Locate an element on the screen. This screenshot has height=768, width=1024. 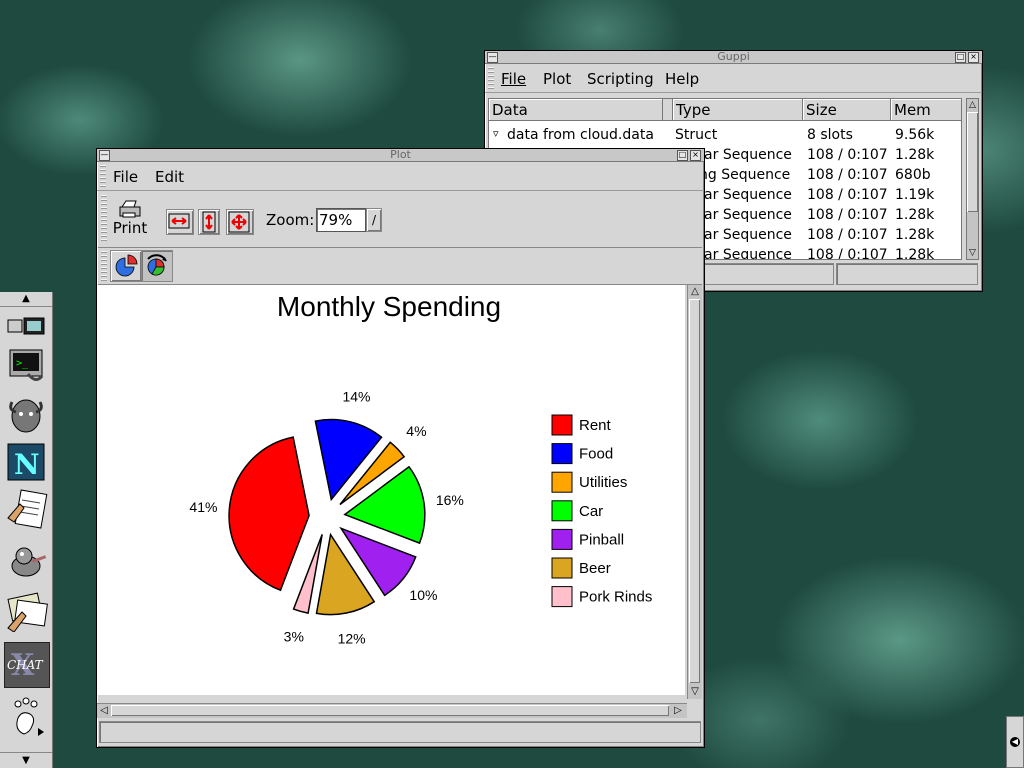
xchat-icon: X CHAT is located at coordinates (27, 665).